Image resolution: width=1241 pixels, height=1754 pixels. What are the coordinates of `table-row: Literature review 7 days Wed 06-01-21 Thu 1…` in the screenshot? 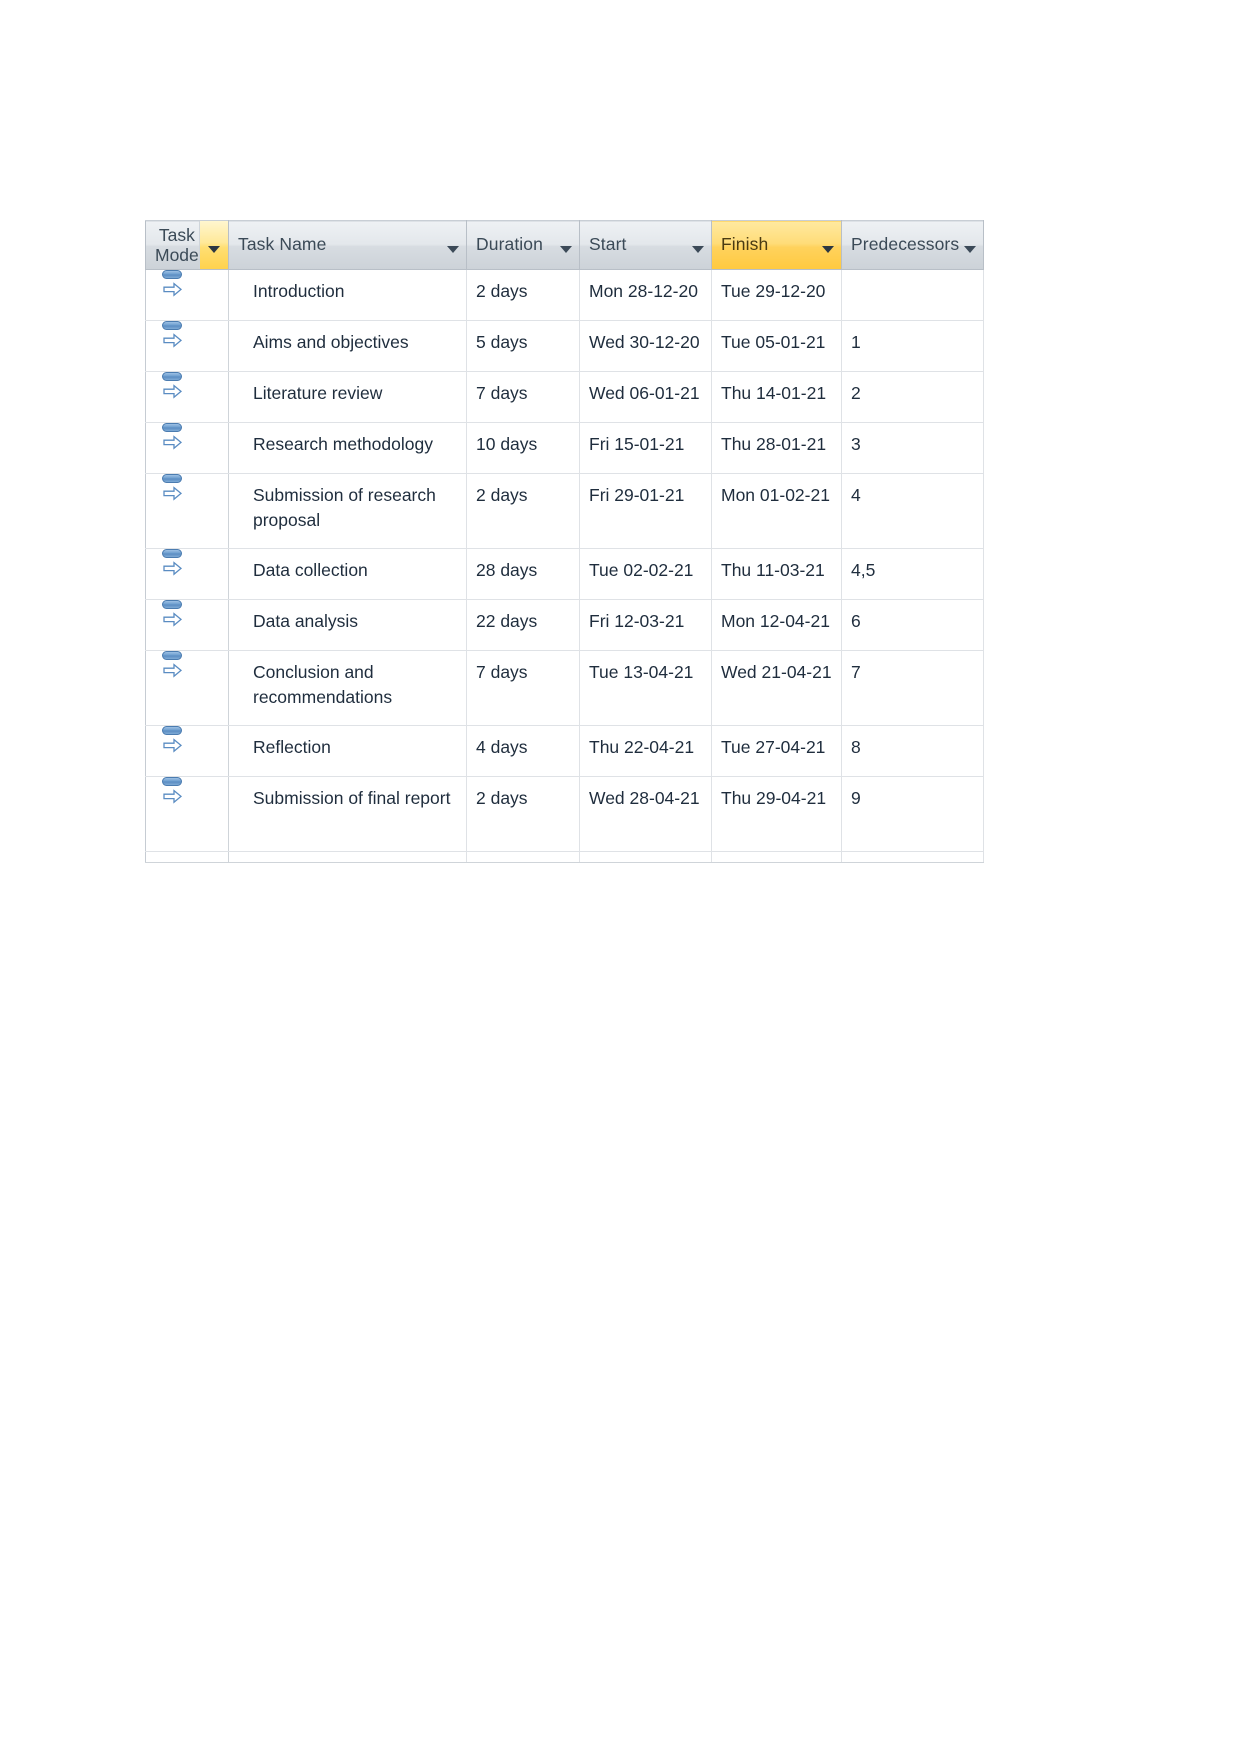 It's located at (564, 397).